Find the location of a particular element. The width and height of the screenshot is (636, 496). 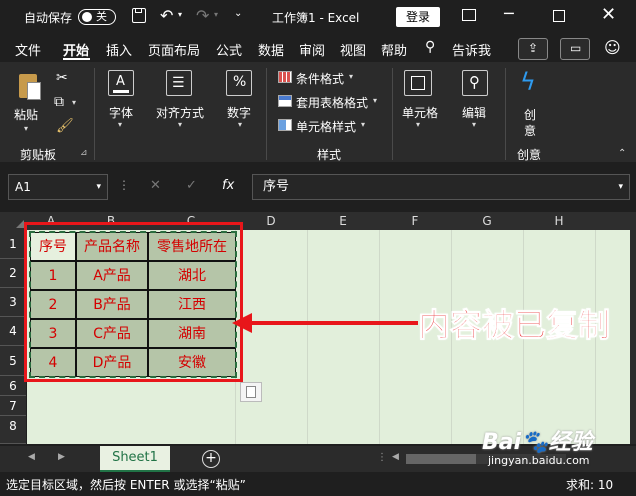

ribbon-display-icon is located at coordinates (469, 15).